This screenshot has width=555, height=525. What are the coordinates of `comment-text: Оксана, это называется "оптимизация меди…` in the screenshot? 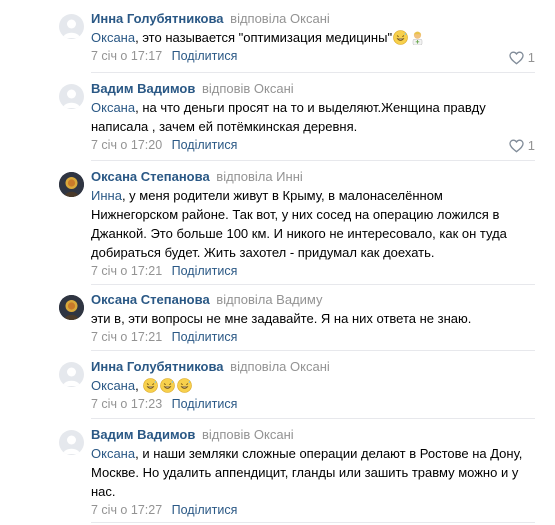 It's located at (313, 37).